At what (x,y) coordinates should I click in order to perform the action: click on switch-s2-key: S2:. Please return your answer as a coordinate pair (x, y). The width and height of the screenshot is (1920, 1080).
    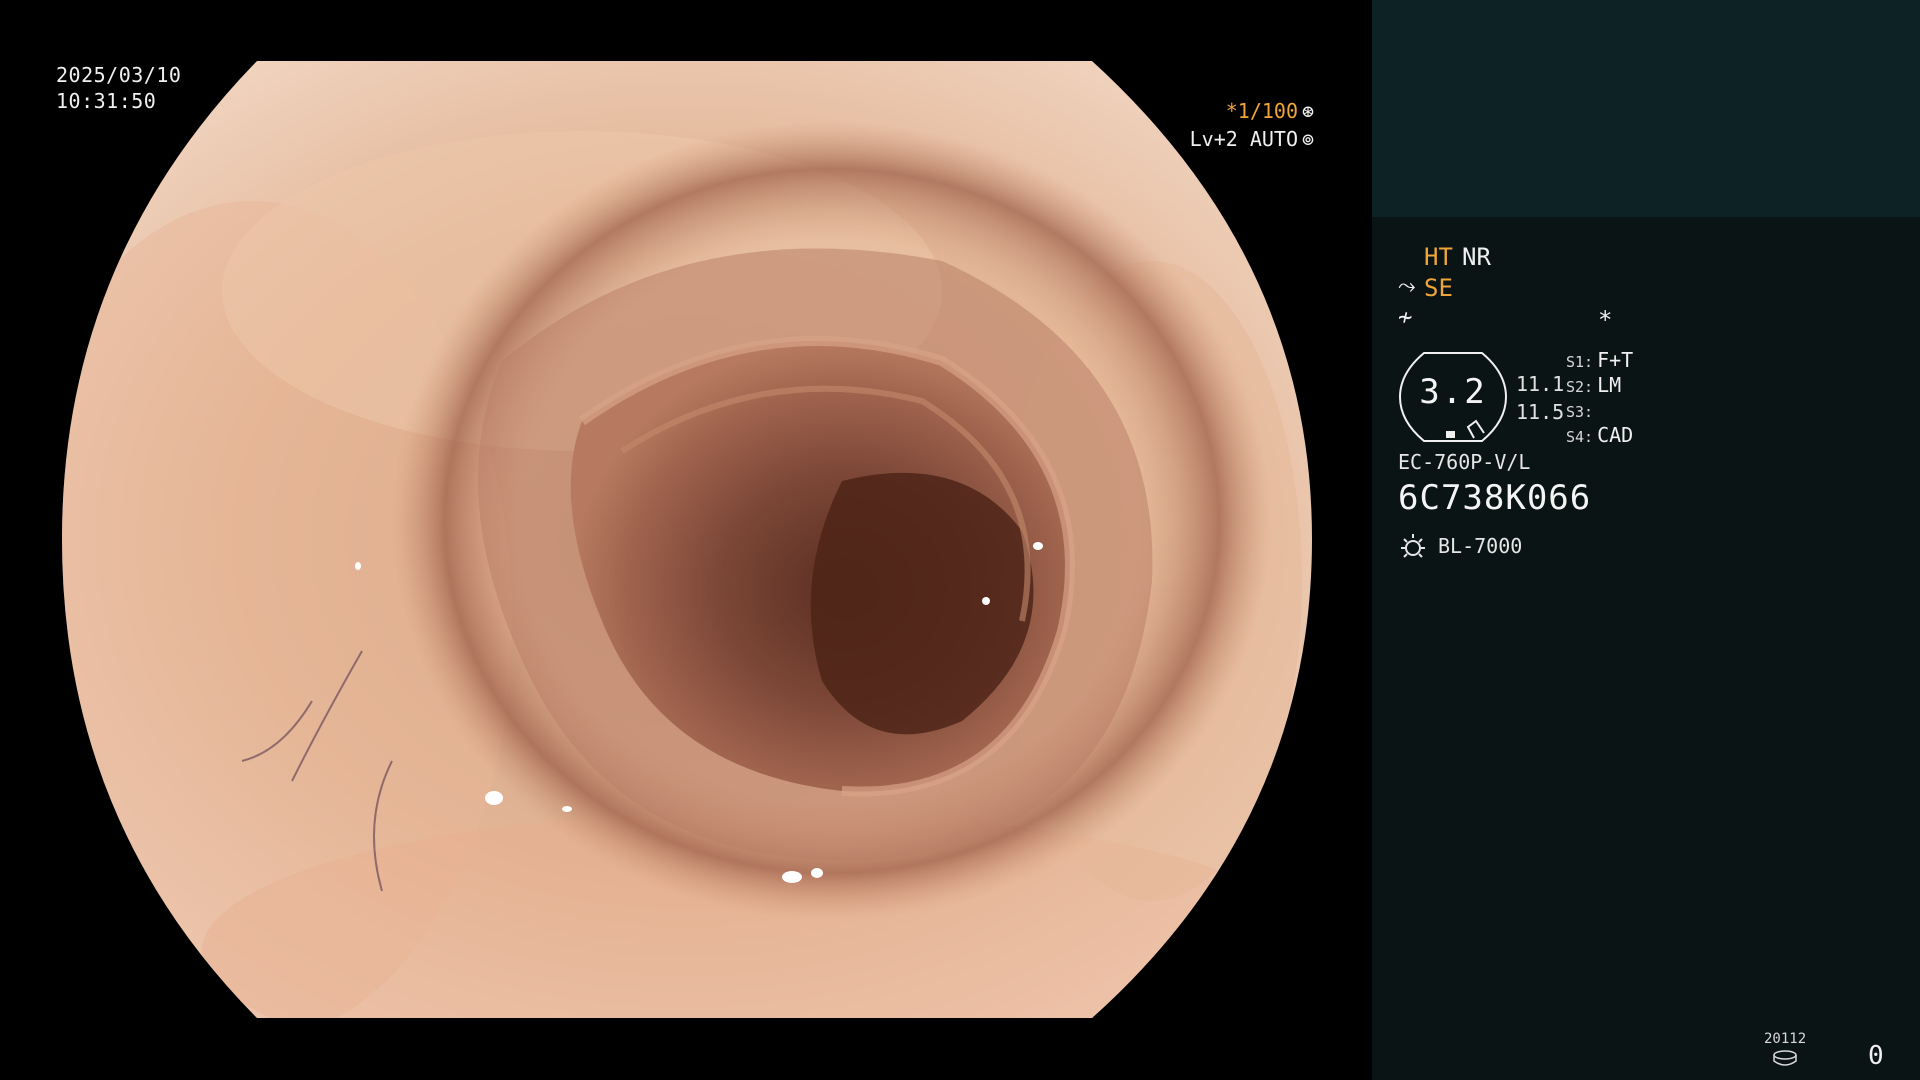
    Looking at the image, I should click on (1580, 387).